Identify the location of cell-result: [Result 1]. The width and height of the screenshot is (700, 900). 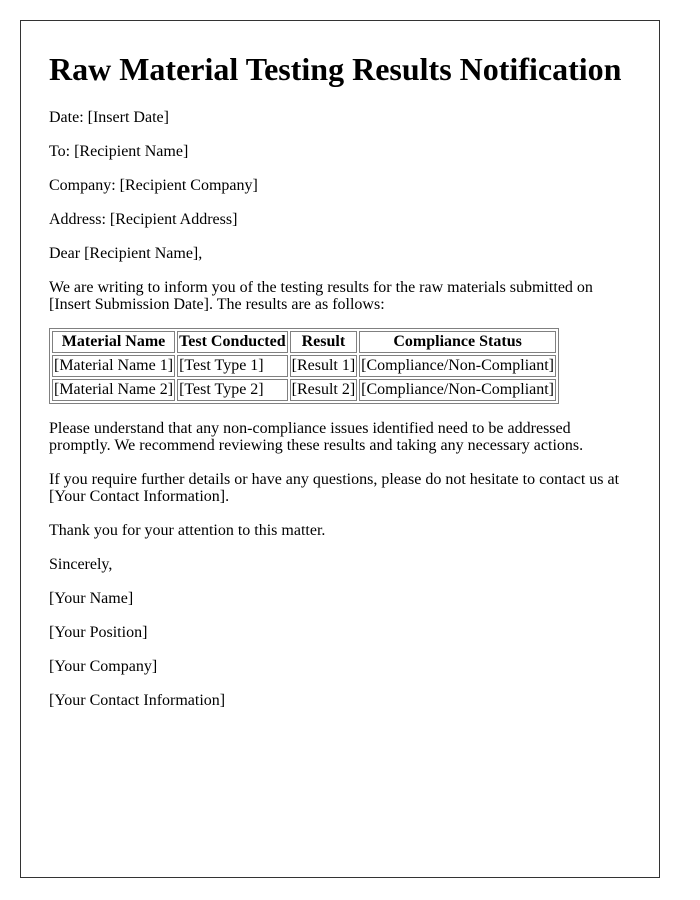
(323, 366).